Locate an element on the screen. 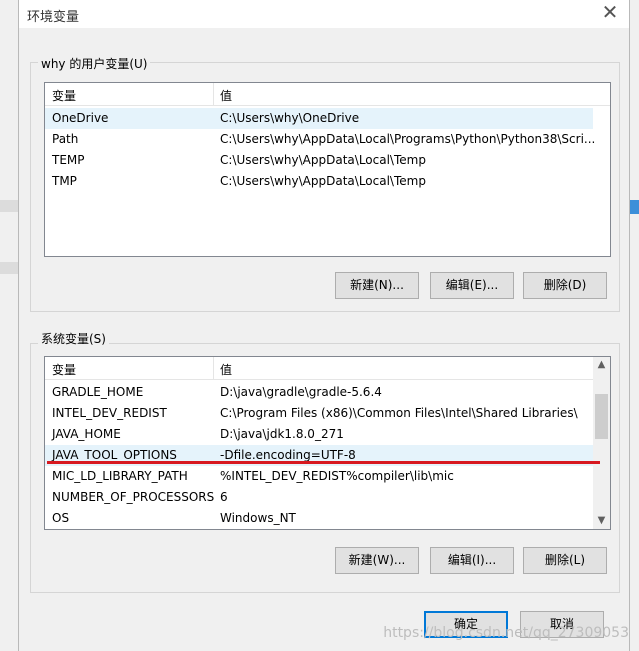 The width and height of the screenshot is (639, 651). list-item: OneDrive C:\Users\why\OneDrive is located at coordinates (319, 118).